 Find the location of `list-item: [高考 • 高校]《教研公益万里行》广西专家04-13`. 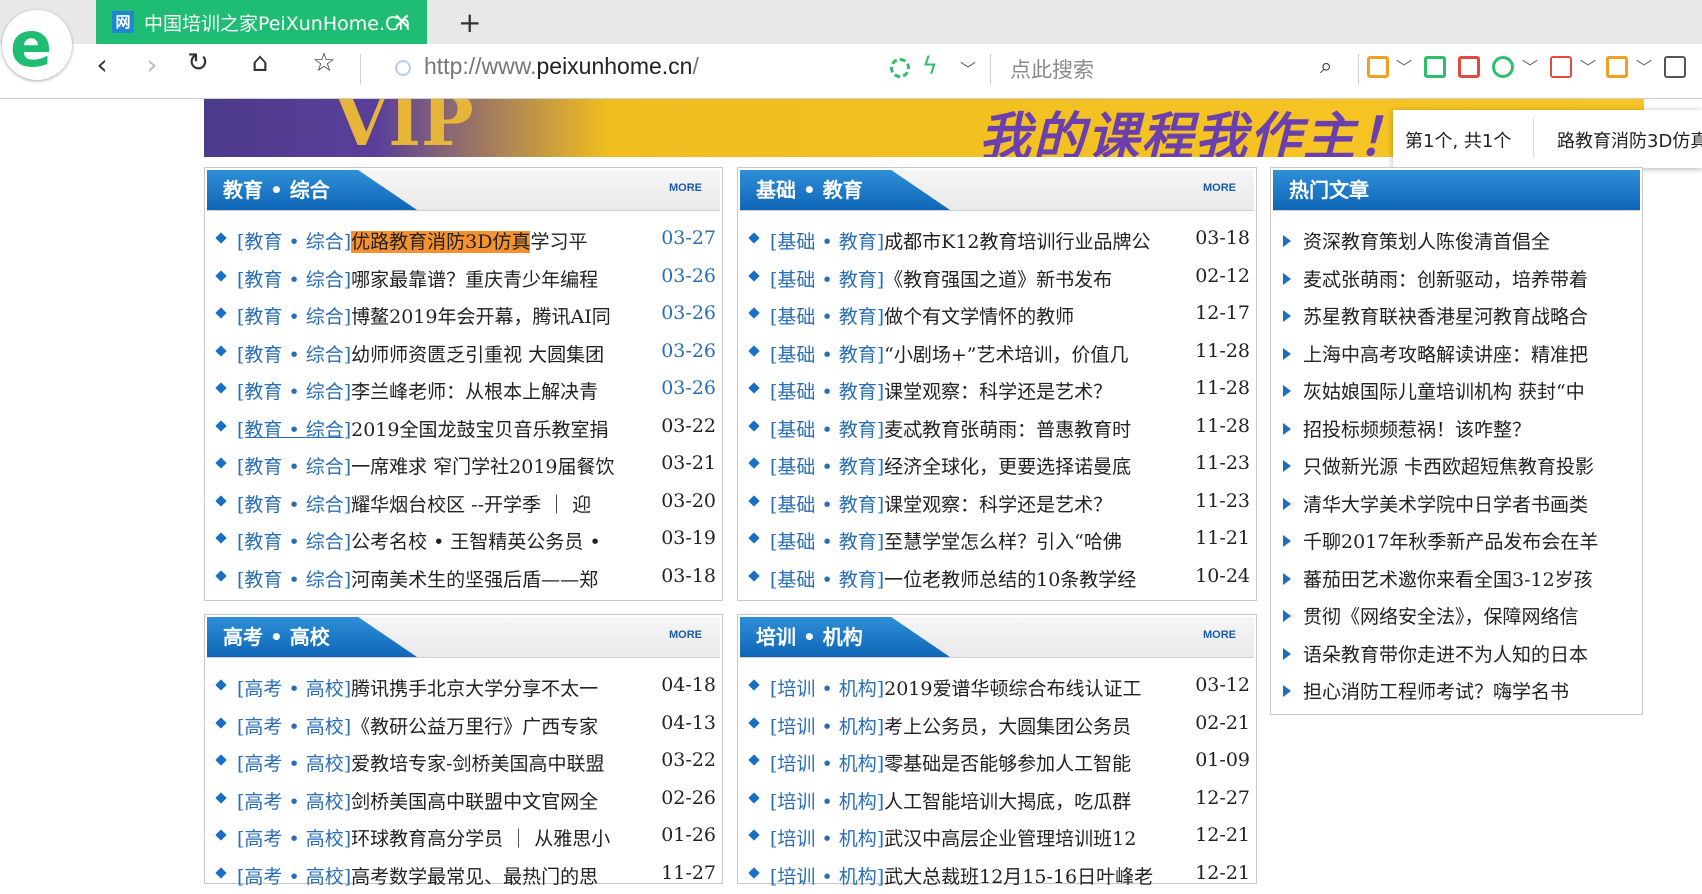

list-item: [高考 • 高校]《教研公益万里行》广西专家04-13 is located at coordinates (463, 726).